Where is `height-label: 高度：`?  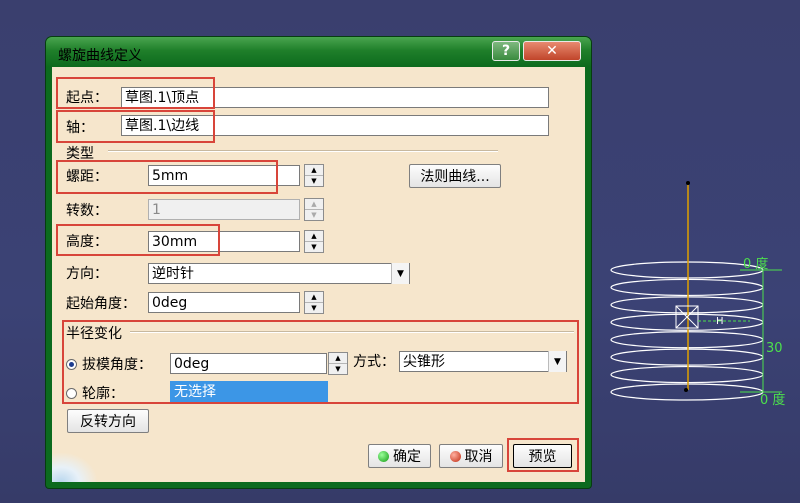
height-label: 高度： is located at coordinates (87, 242).